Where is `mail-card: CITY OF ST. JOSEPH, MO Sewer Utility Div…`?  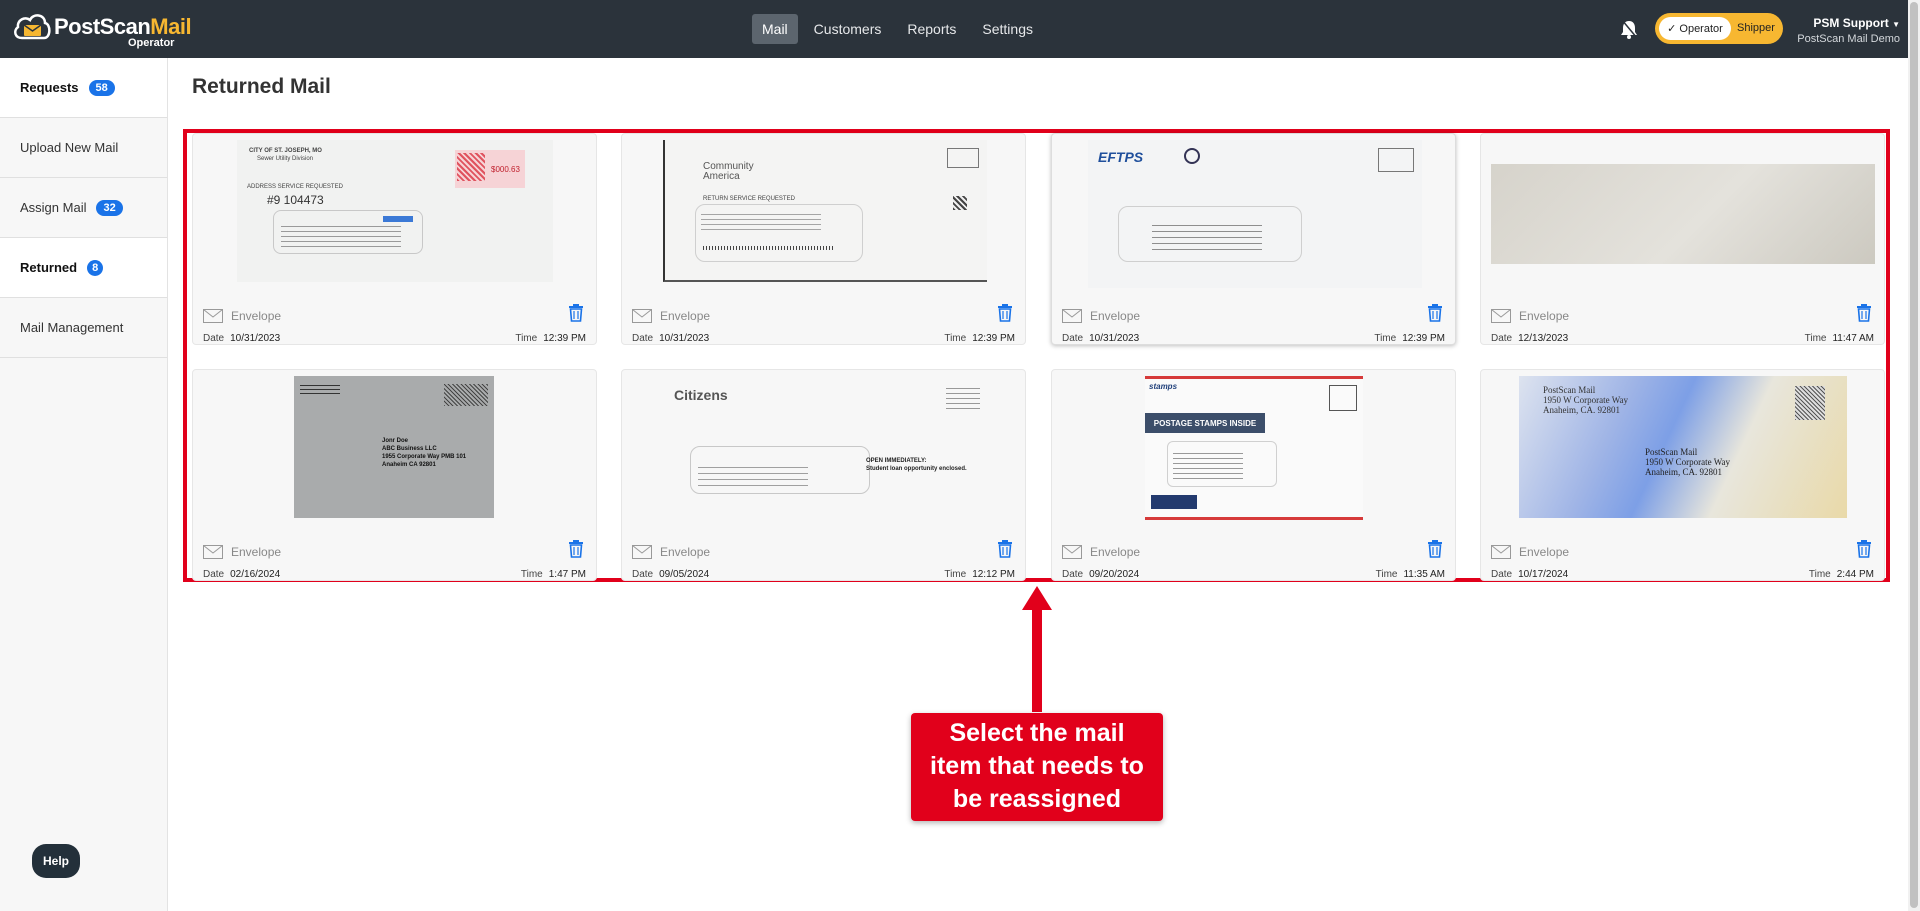
mail-card: CITY OF ST. JOSEPH, MO Sewer Utility Div… is located at coordinates (394, 239).